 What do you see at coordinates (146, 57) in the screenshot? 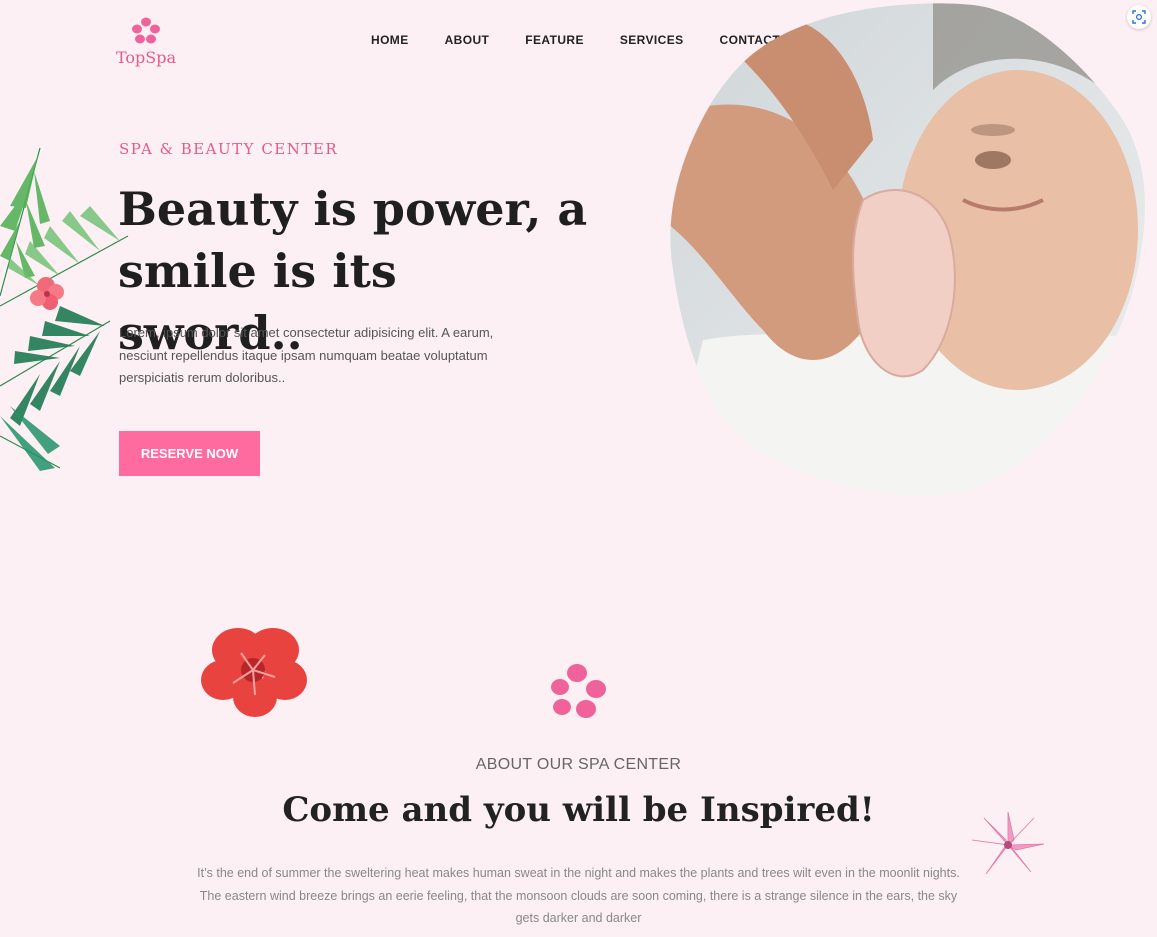
I see `brand-name: TopSpa` at bounding box center [146, 57].